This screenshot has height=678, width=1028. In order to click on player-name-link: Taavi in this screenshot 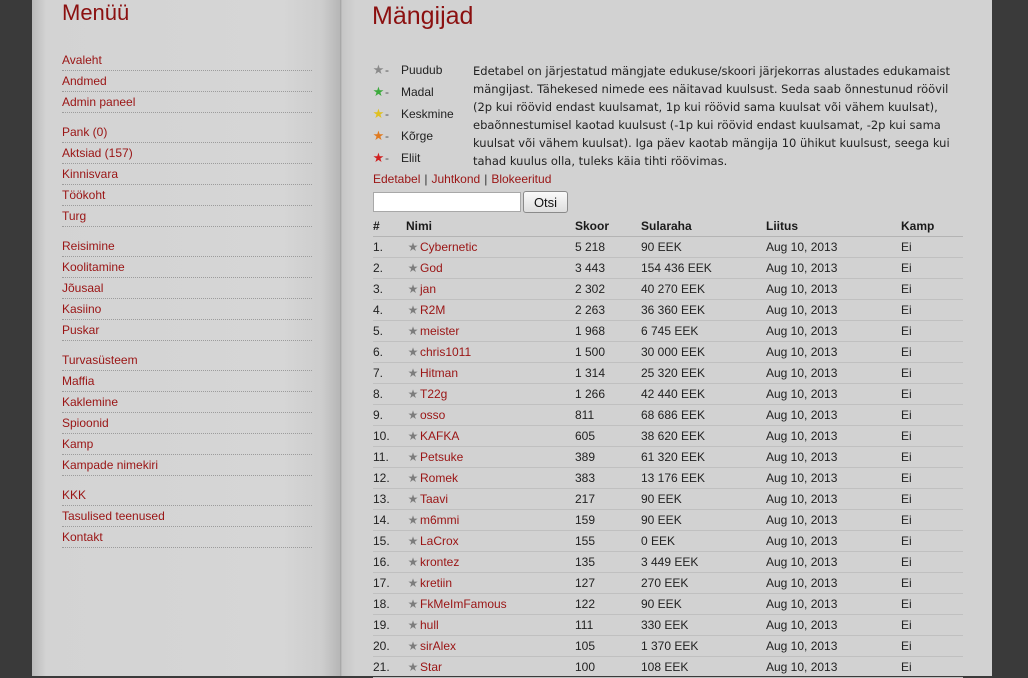, I will do `click(434, 499)`.